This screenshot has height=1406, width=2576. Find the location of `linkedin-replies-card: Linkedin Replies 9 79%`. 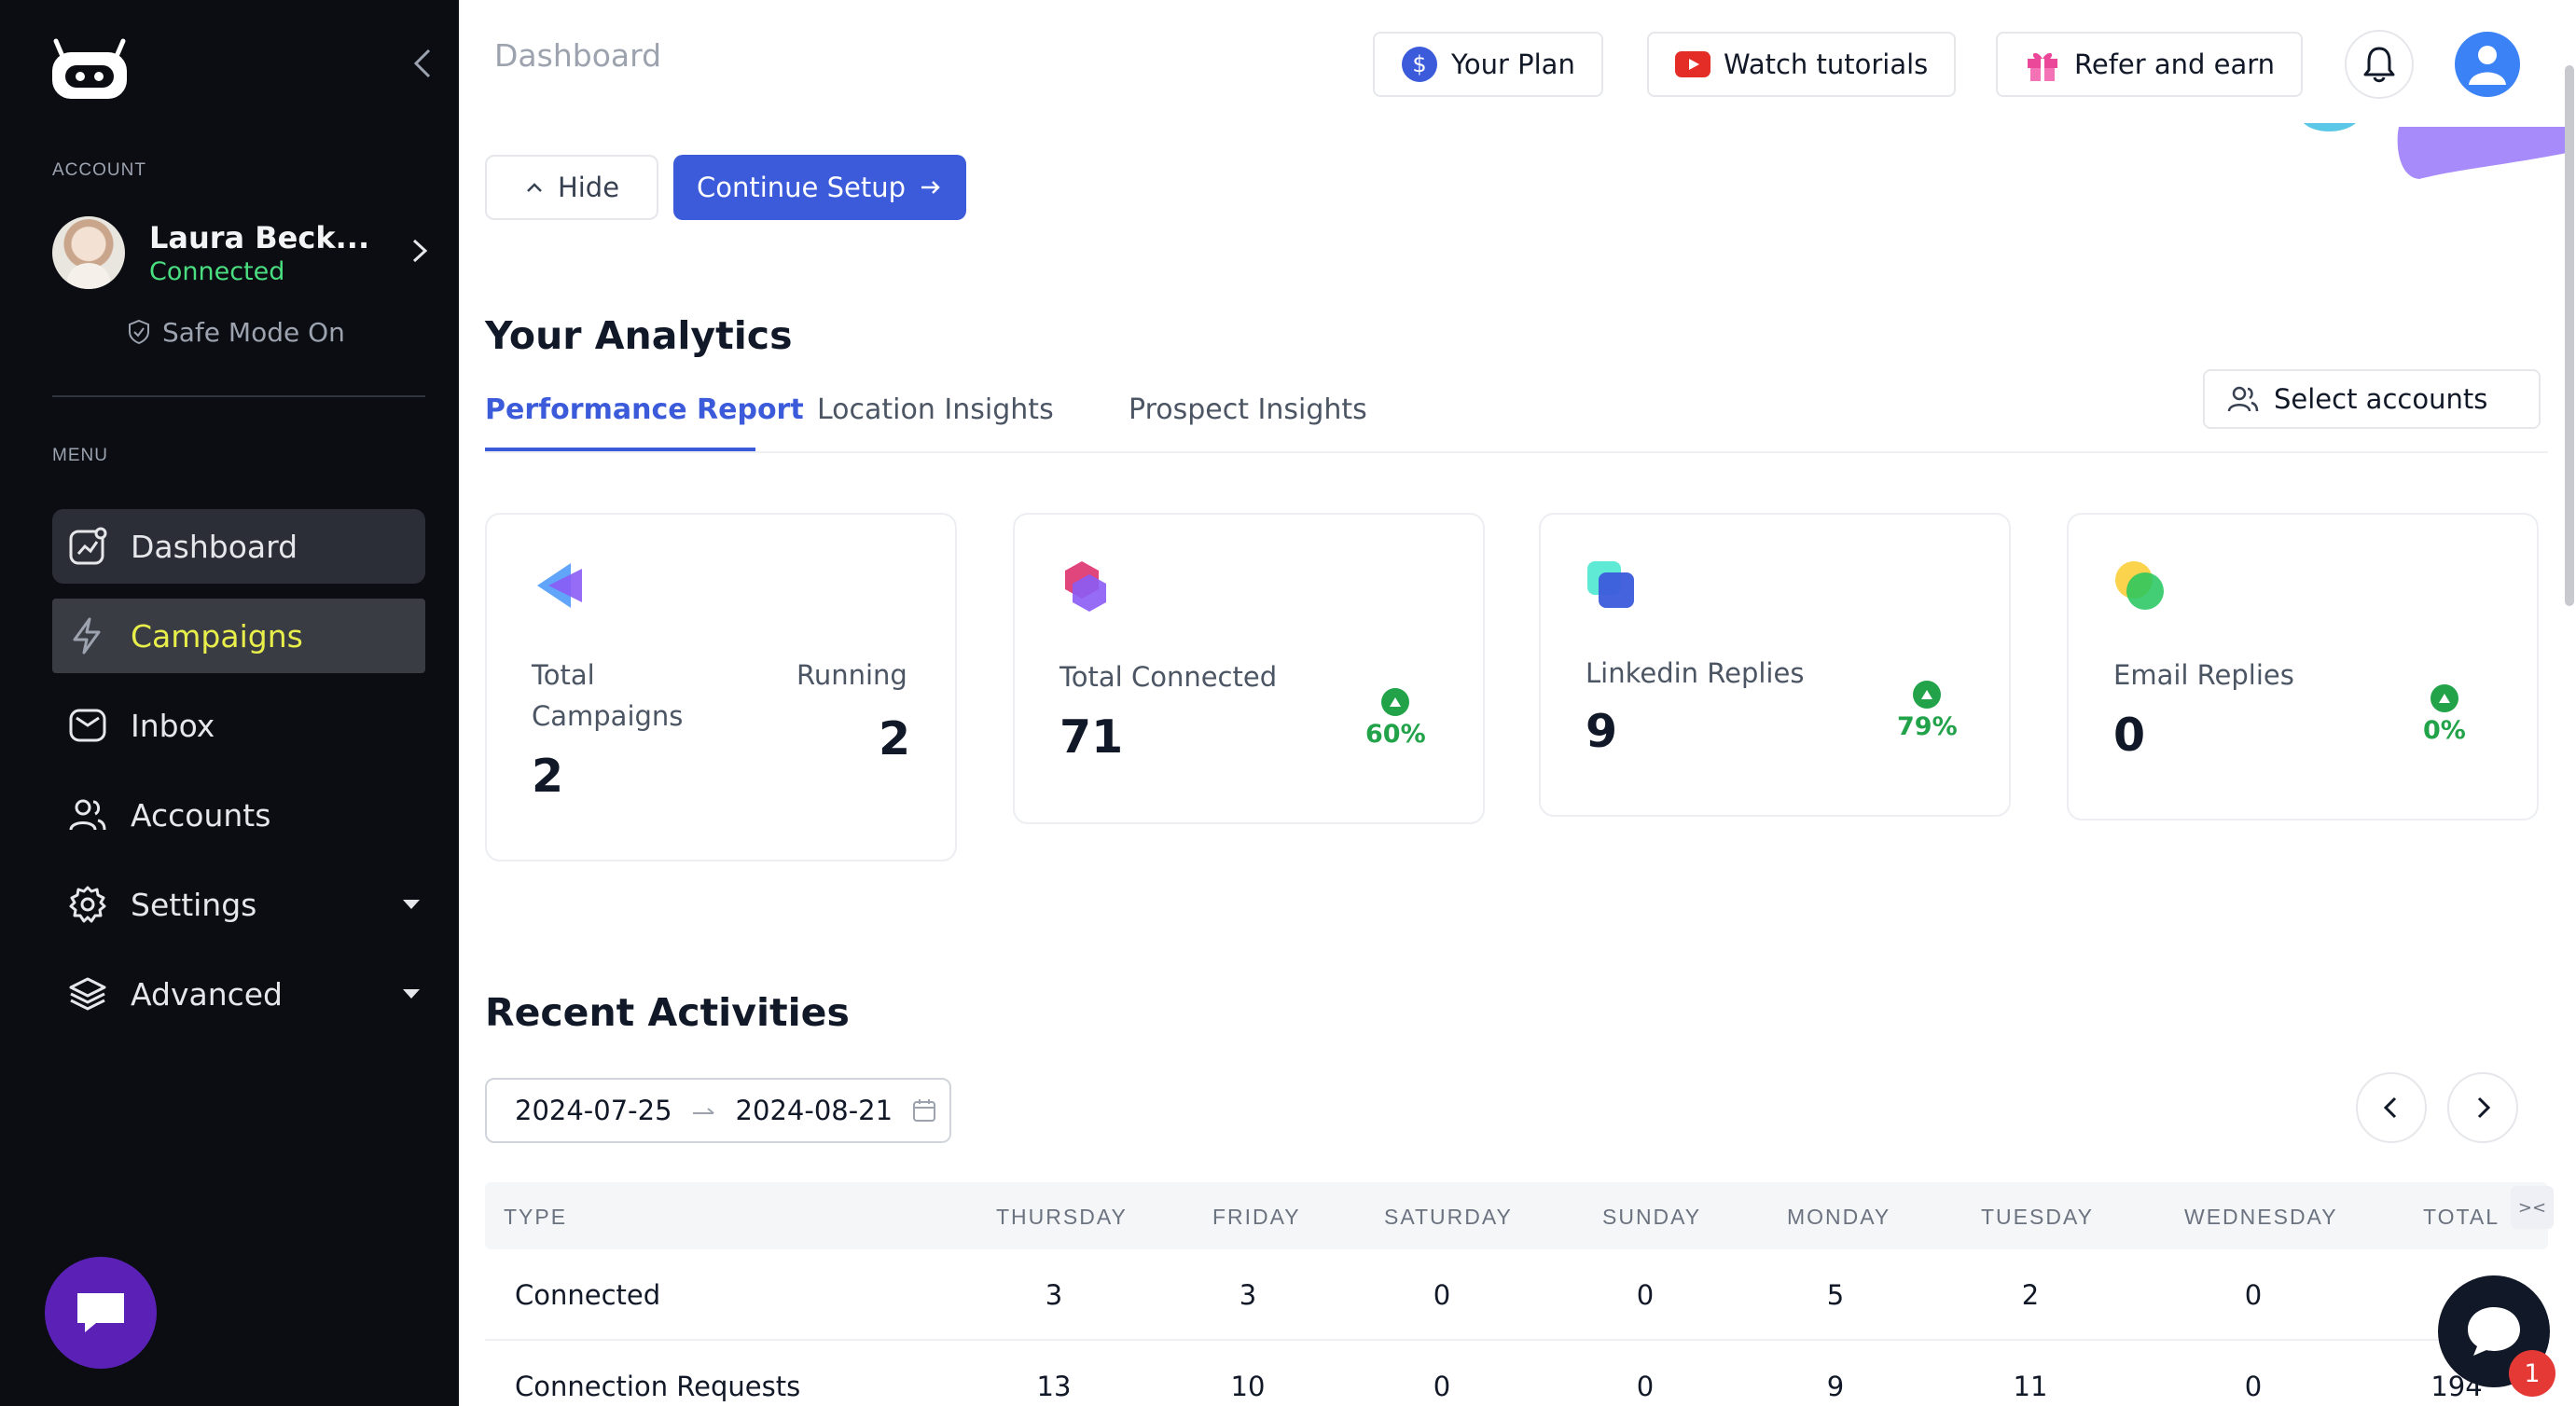

linkedin-replies-card: Linkedin Replies 9 79% is located at coordinates (1775, 665).